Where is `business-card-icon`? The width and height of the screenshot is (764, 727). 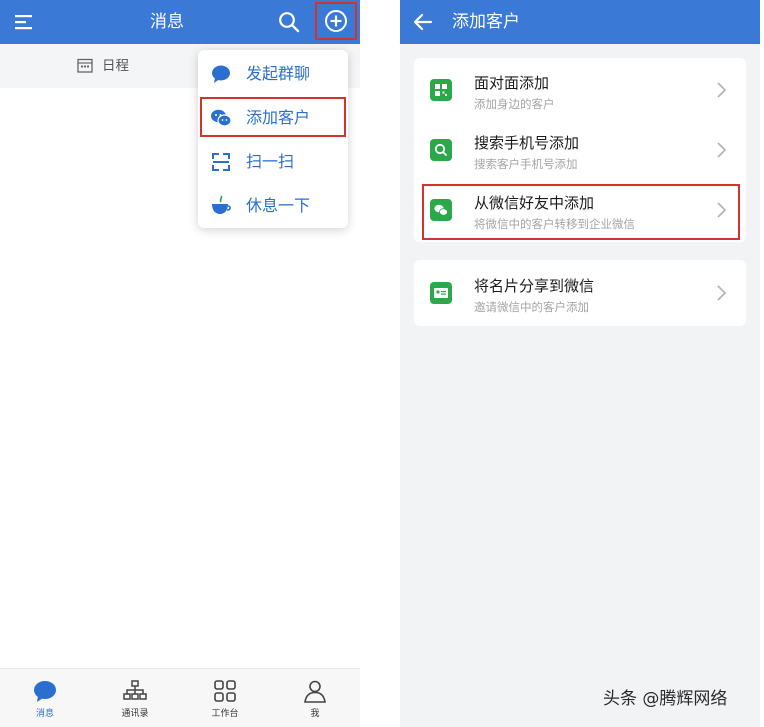 business-card-icon is located at coordinates (441, 293).